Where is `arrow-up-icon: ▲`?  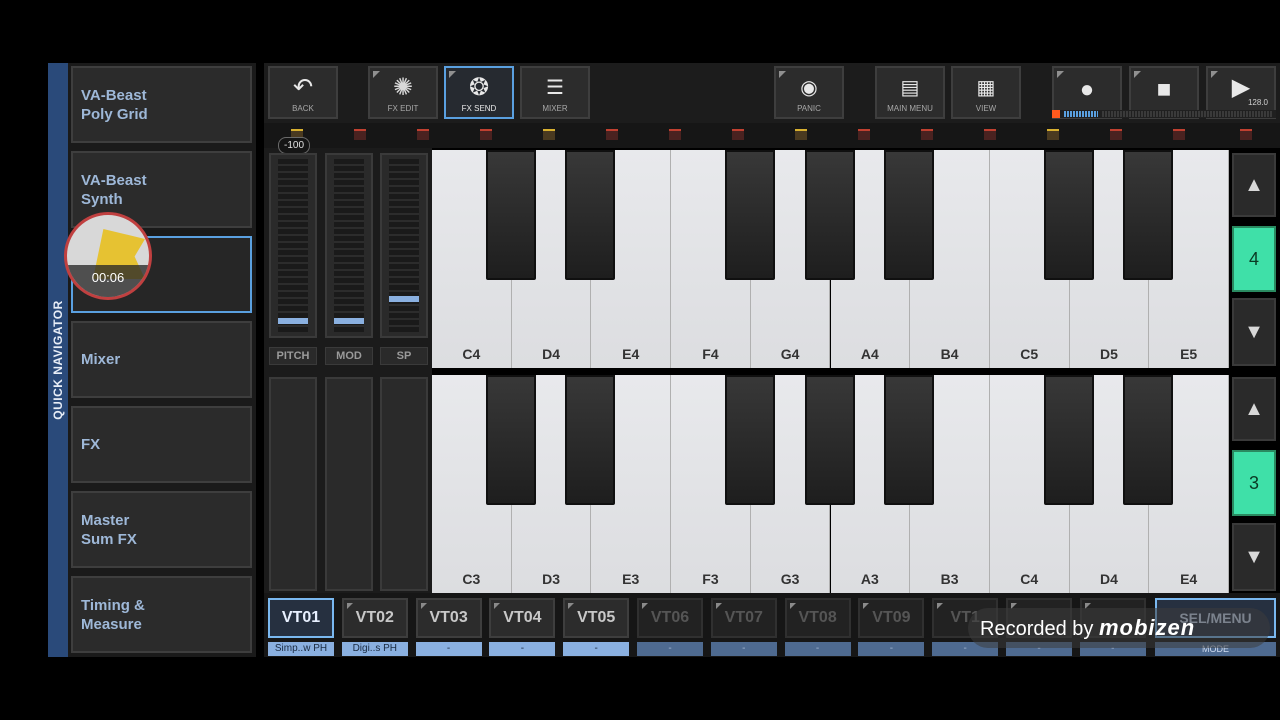 arrow-up-icon: ▲ is located at coordinates (1254, 409).